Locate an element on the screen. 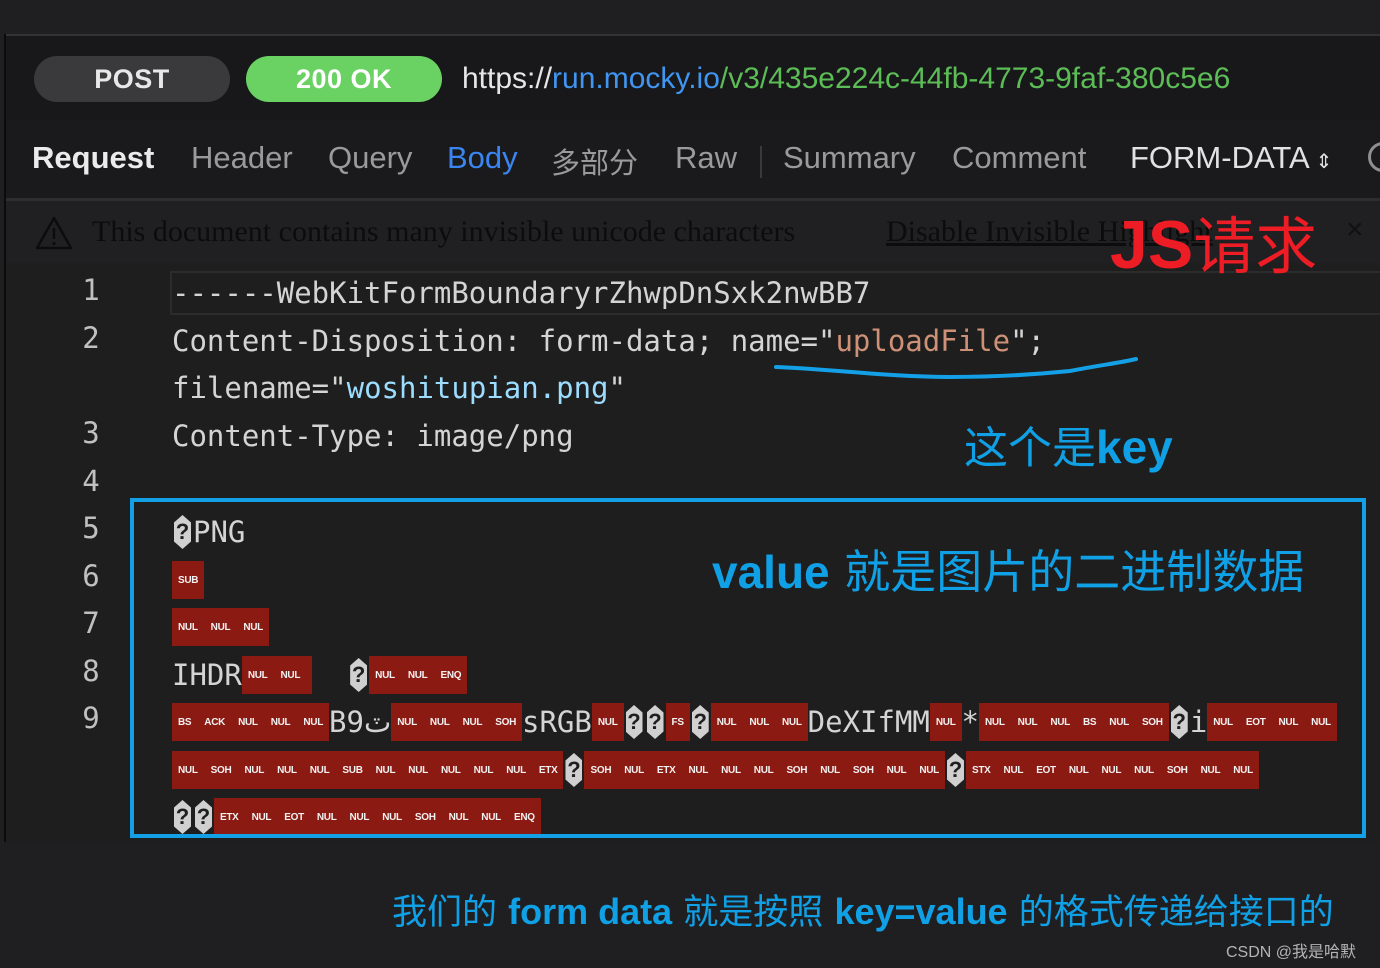 This screenshot has width=1380, height=968. url-host: run.mocky.io is located at coordinates (636, 78).